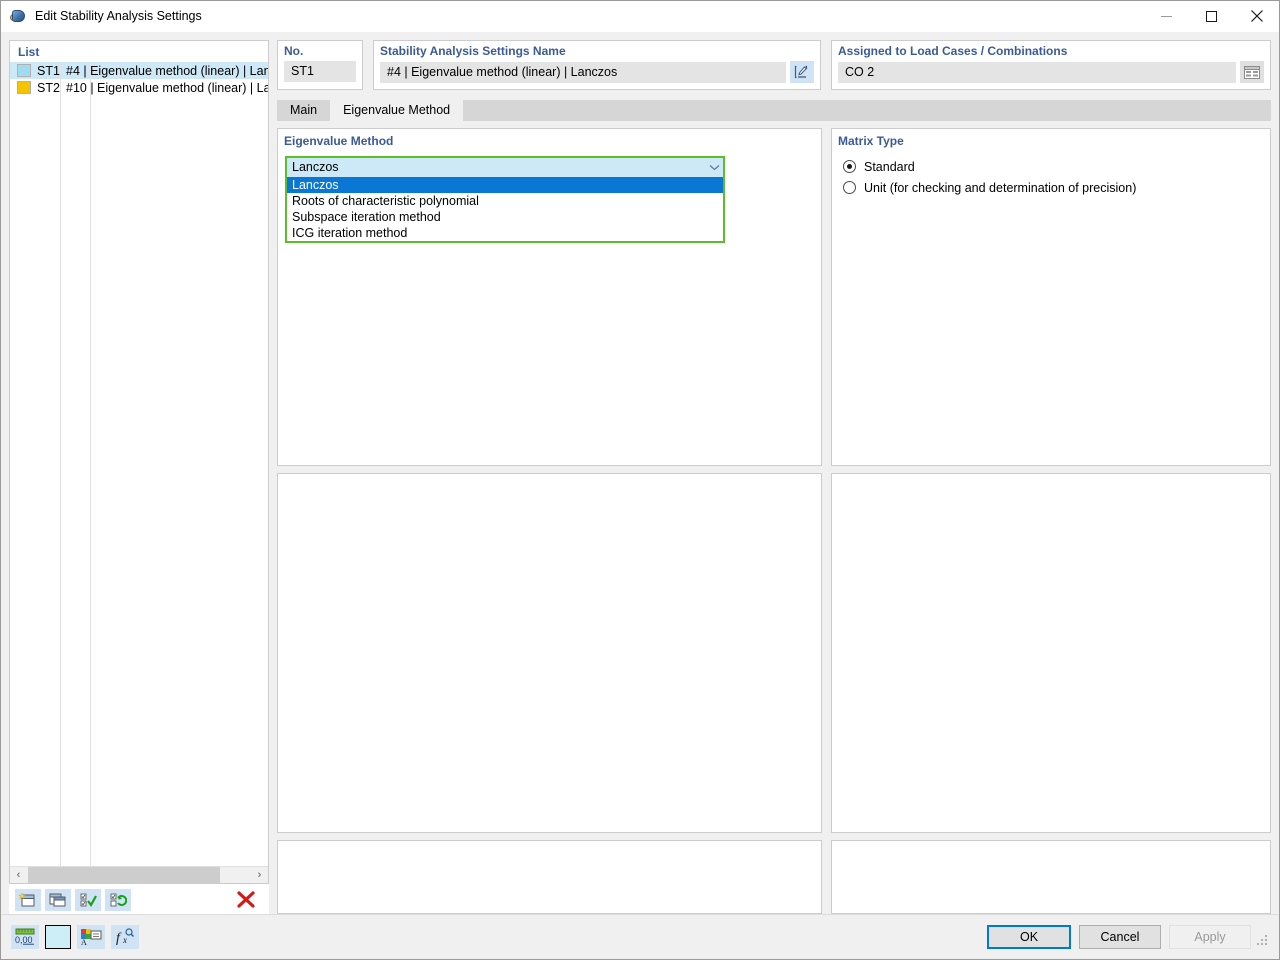  What do you see at coordinates (1051, 877) in the screenshot?
I see `empty-panel-bottom-right` at bounding box center [1051, 877].